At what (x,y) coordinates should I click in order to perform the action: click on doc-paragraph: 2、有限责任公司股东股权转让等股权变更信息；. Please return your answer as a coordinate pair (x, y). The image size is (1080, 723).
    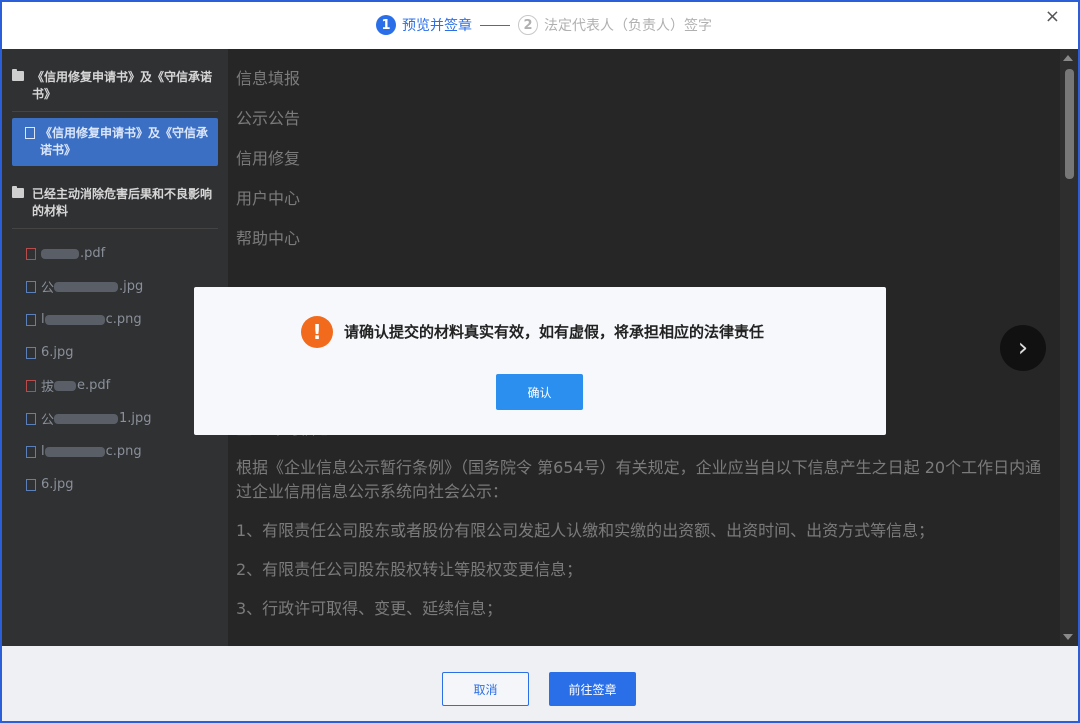
    Looking at the image, I should click on (409, 569).